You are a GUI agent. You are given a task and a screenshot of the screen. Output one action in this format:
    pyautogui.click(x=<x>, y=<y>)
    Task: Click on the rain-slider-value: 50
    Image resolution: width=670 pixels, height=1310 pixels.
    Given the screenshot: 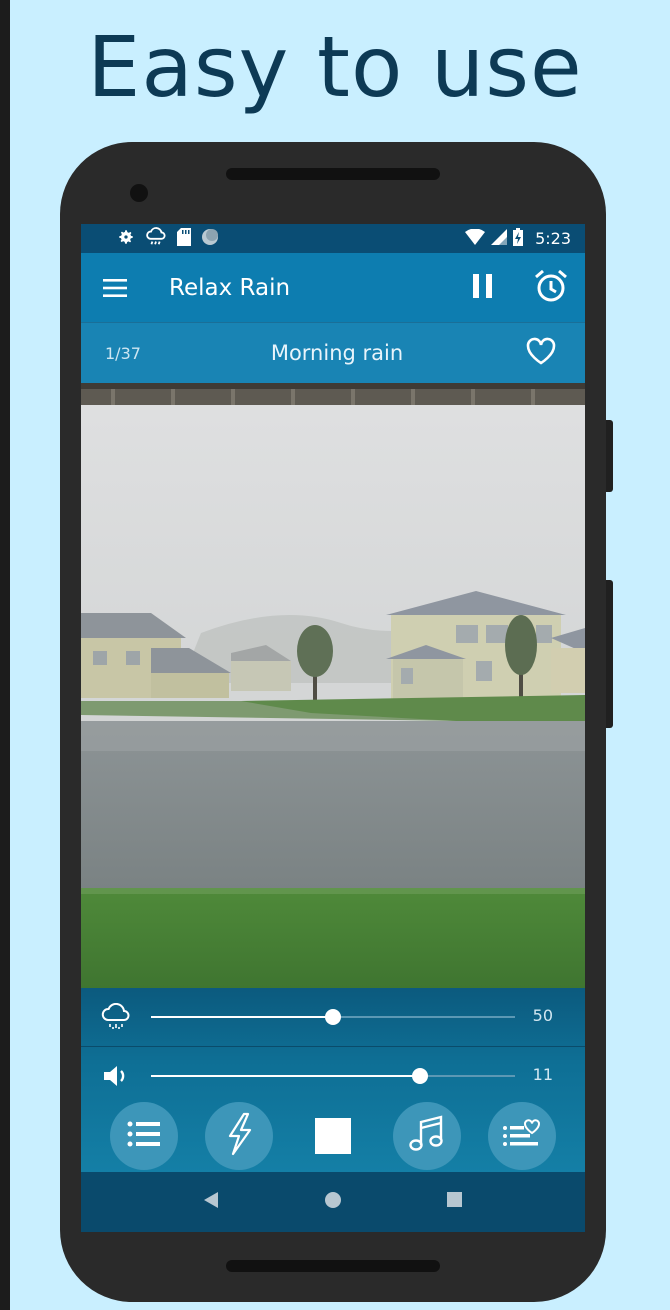 What is the action you would take?
    pyautogui.click(x=542, y=1015)
    